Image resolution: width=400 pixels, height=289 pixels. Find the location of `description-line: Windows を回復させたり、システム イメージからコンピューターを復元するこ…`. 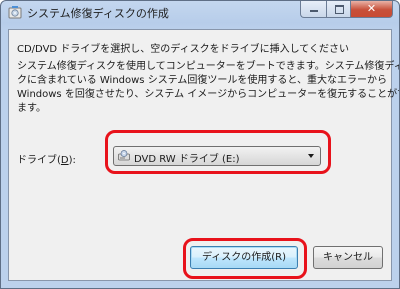

description-line: Windows を回復させたり、システム イメージからコンピューターを復元するこ… is located at coordinates (208, 94).